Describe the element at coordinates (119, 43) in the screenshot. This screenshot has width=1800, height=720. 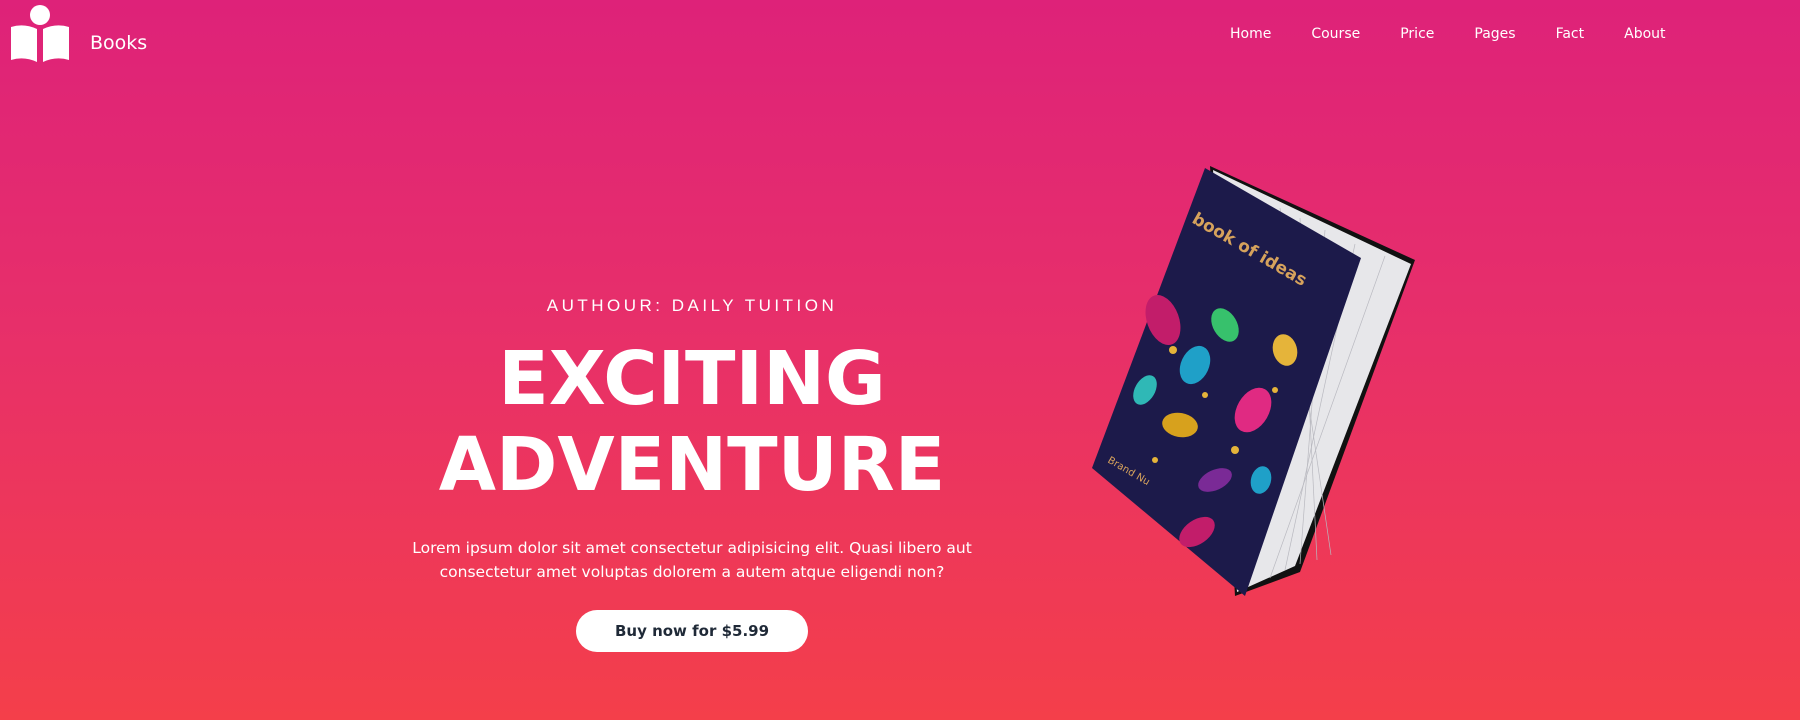
I see `brand-name: Books` at that location.